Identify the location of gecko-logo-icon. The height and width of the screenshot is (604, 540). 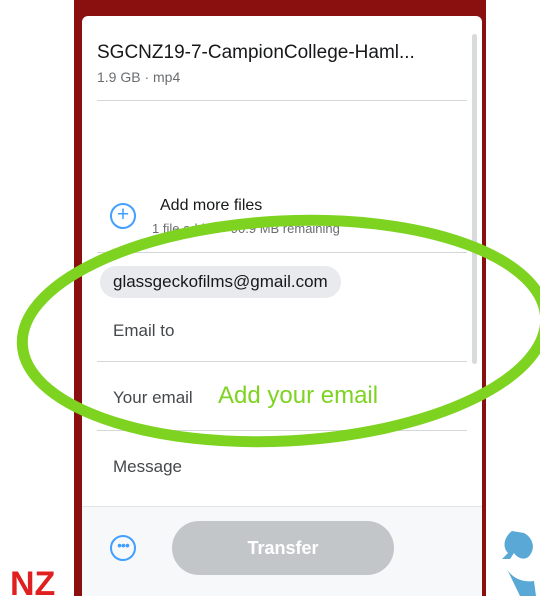
(519, 563).